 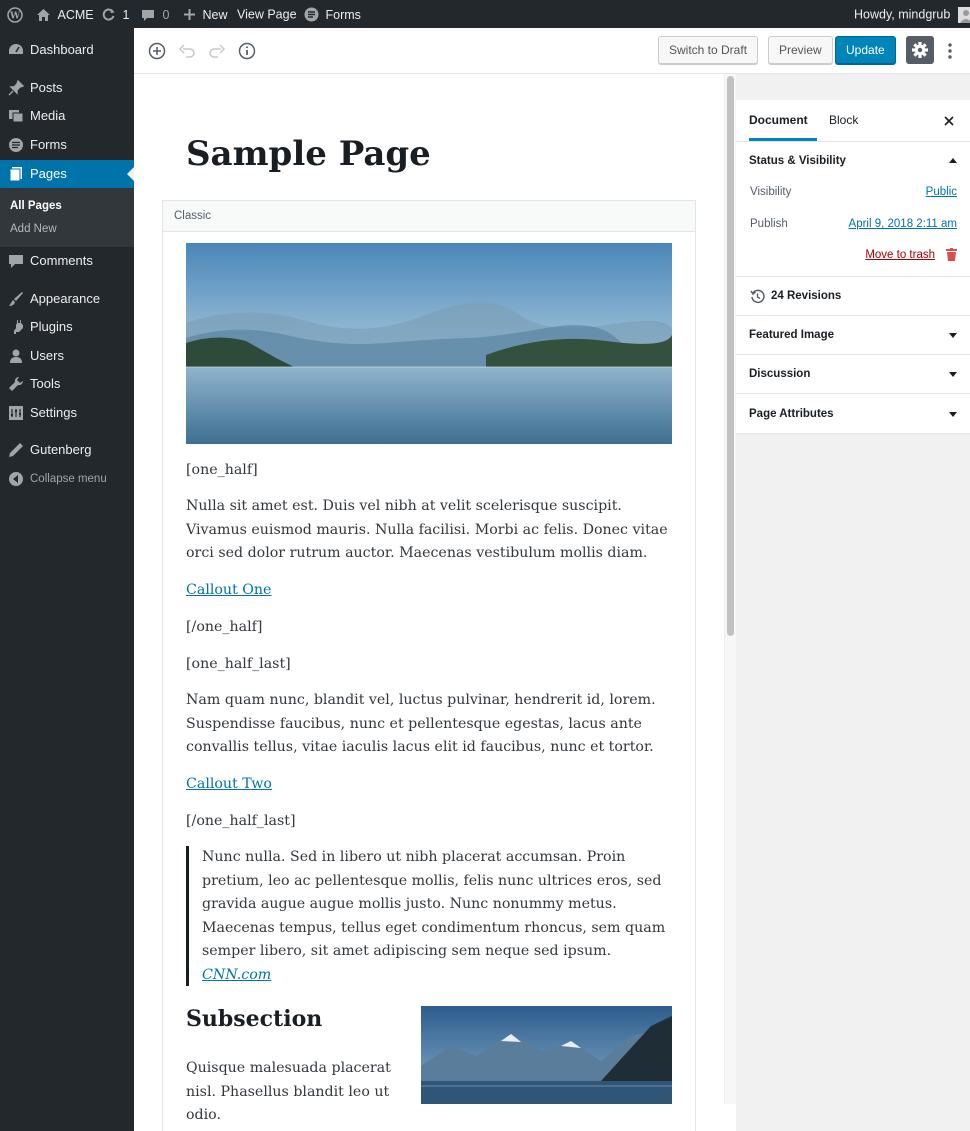 I want to click on account-menu: Howdy, mindgrub, so click(x=912, y=14).